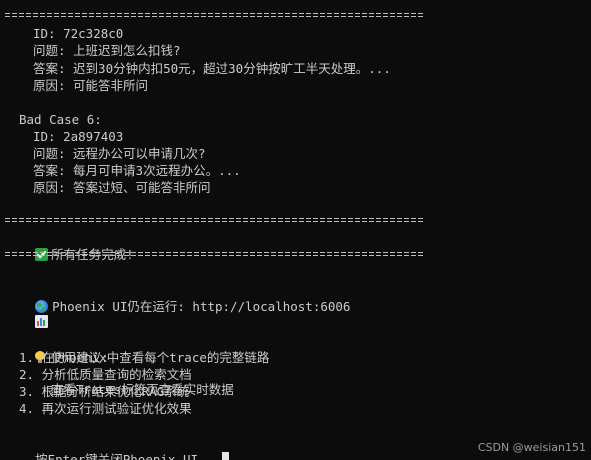  Describe the element at coordinates (42, 321) in the screenshot. I see `chart-icon` at that location.